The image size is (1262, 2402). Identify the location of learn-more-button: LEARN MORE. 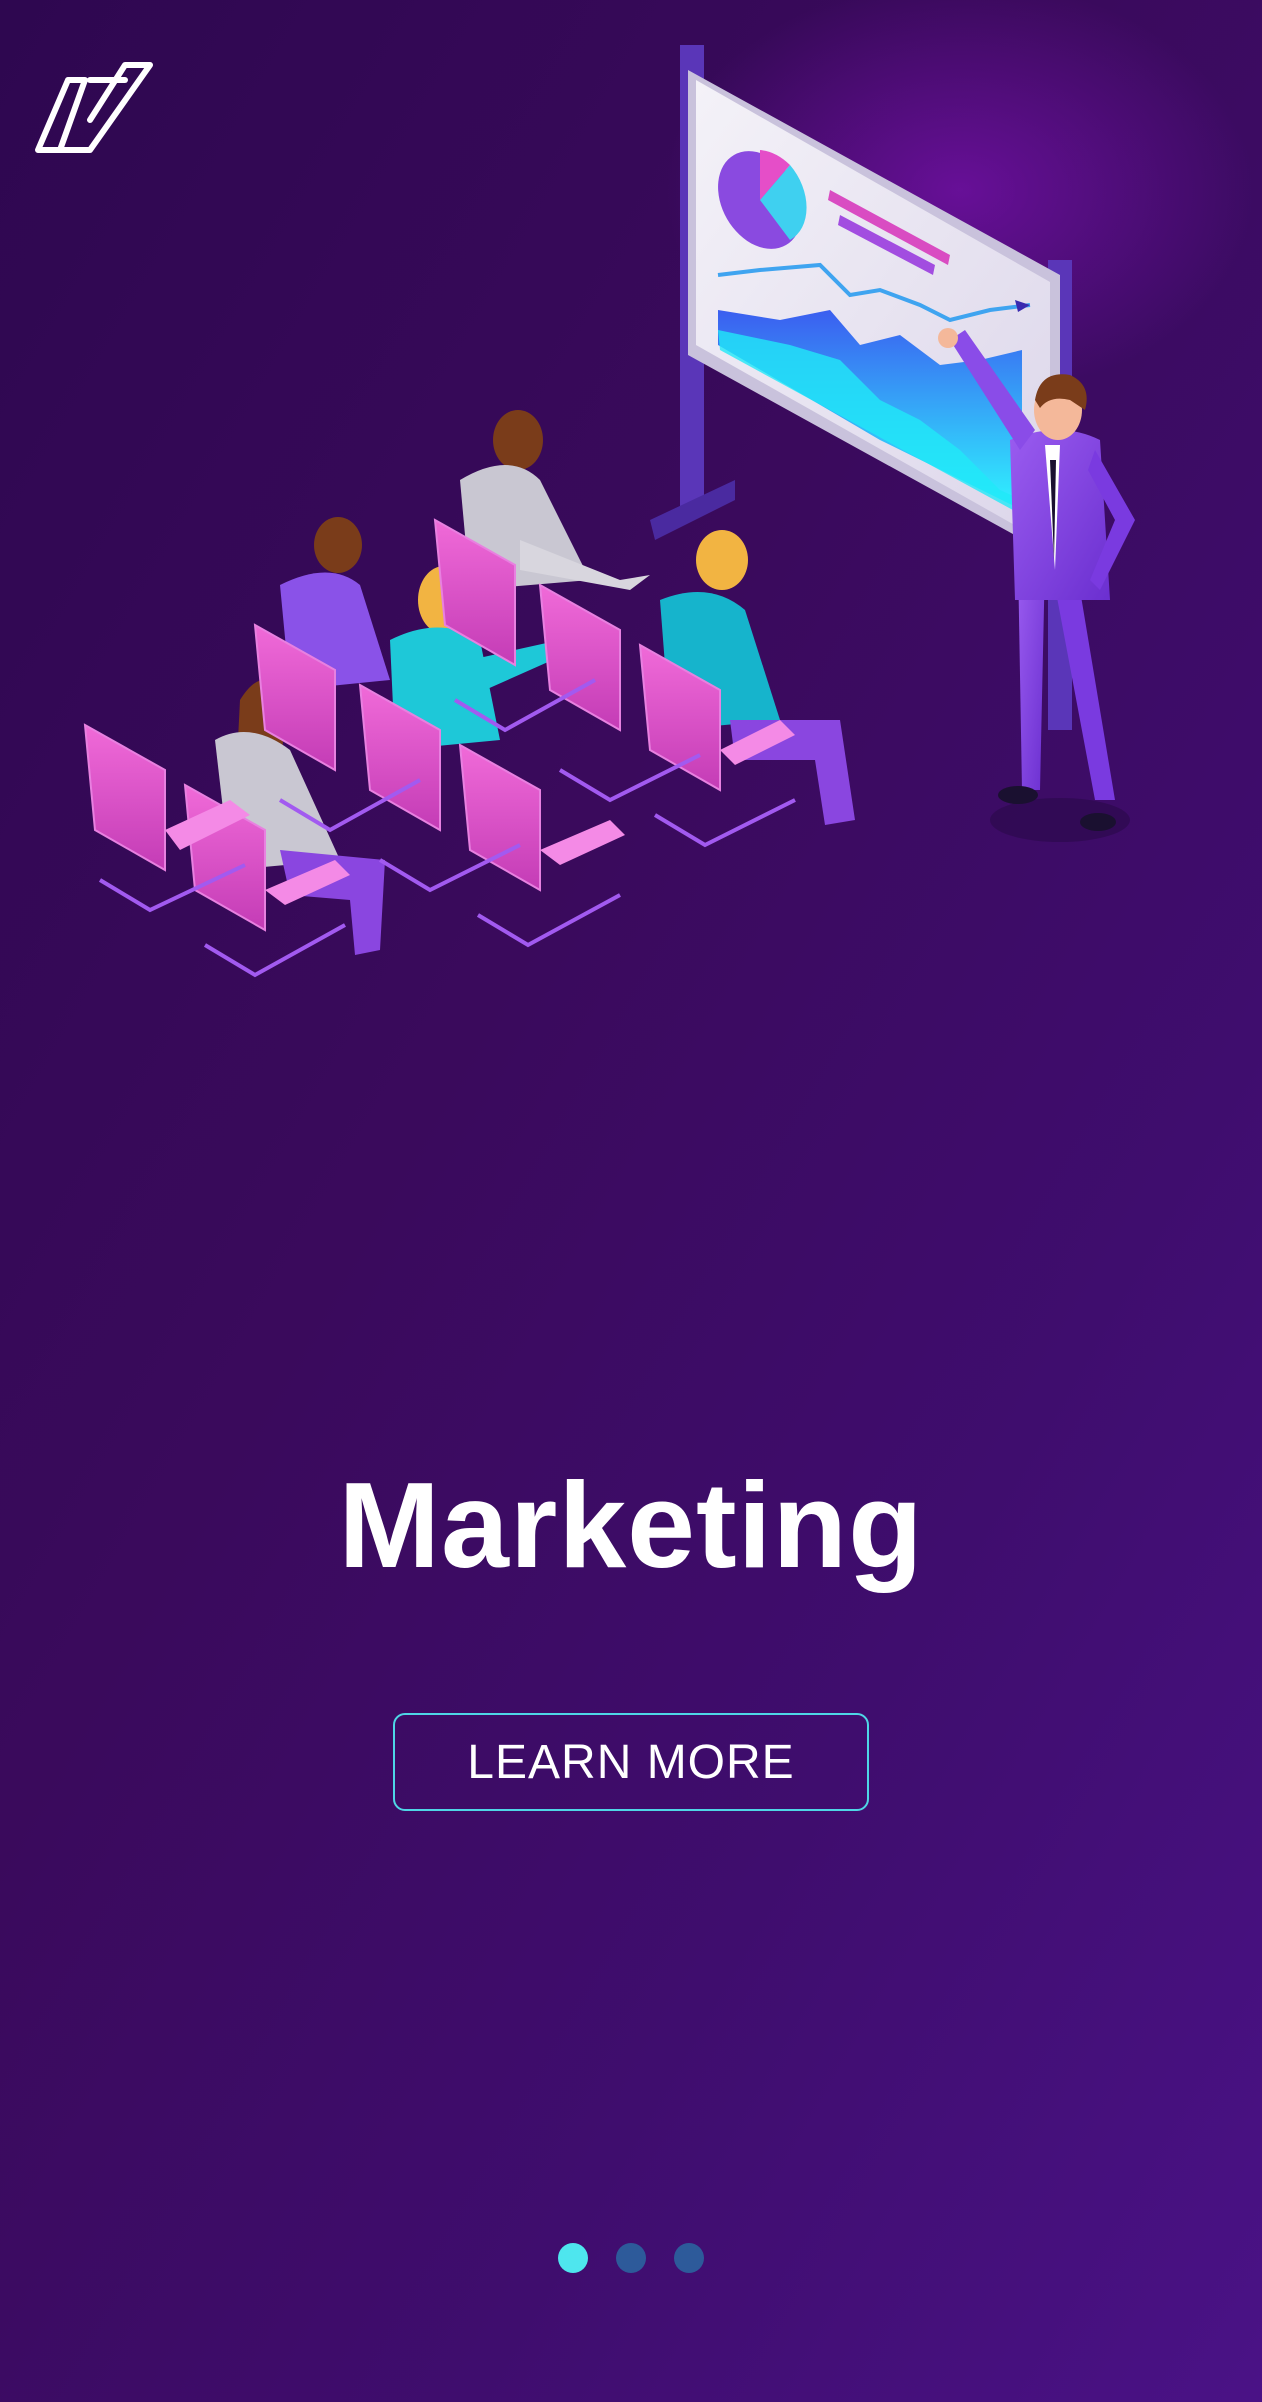
(631, 1762).